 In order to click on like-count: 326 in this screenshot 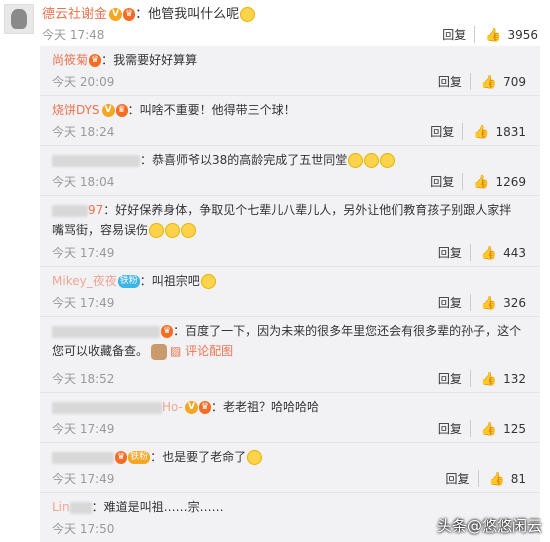, I will do `click(514, 303)`.